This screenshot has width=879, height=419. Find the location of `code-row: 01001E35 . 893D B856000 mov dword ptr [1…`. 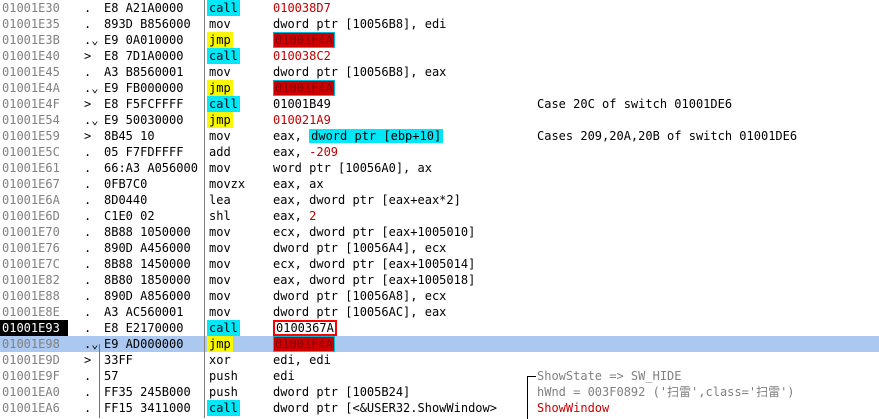

code-row: 01001E35 . 893D B856000 mov dword ptr [1… is located at coordinates (439, 24).